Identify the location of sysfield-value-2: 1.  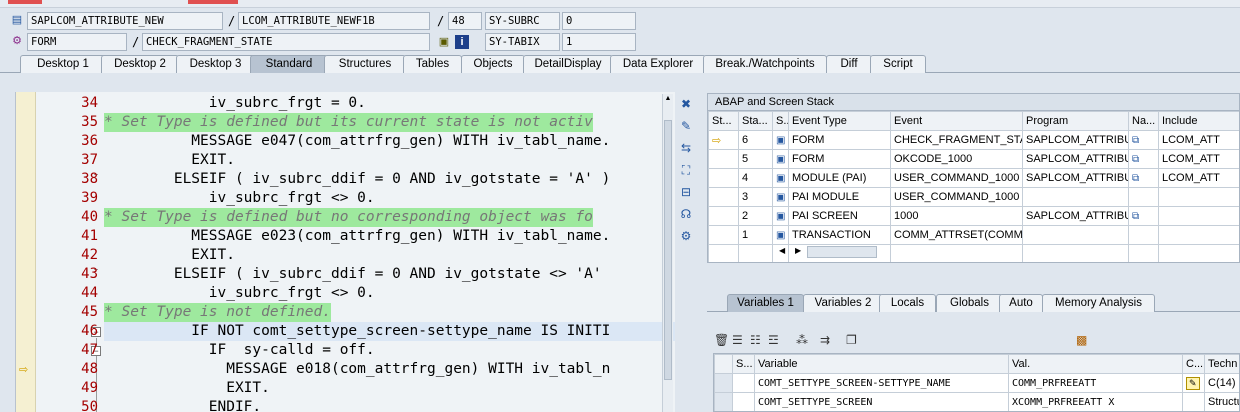
(599, 42).